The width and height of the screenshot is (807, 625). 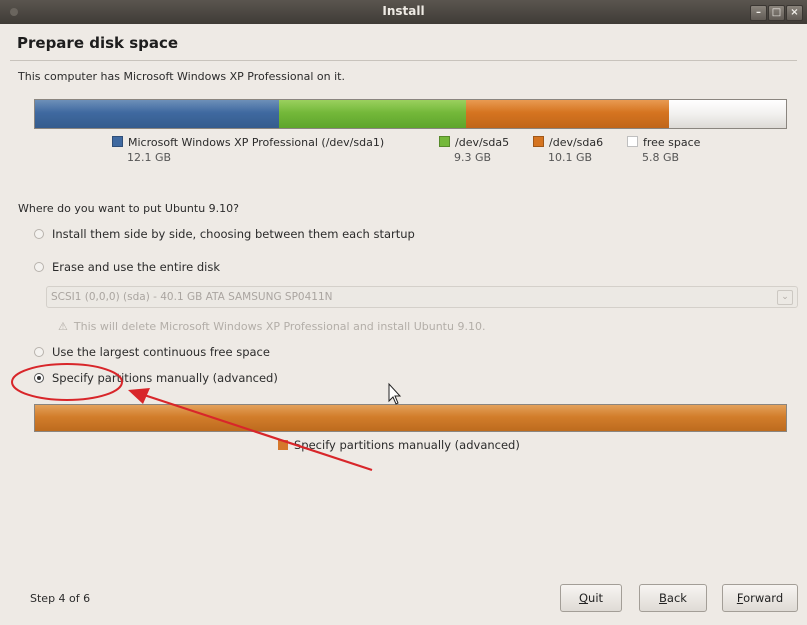 I want to click on chevron-down-icon: ⌄, so click(x=785, y=297).